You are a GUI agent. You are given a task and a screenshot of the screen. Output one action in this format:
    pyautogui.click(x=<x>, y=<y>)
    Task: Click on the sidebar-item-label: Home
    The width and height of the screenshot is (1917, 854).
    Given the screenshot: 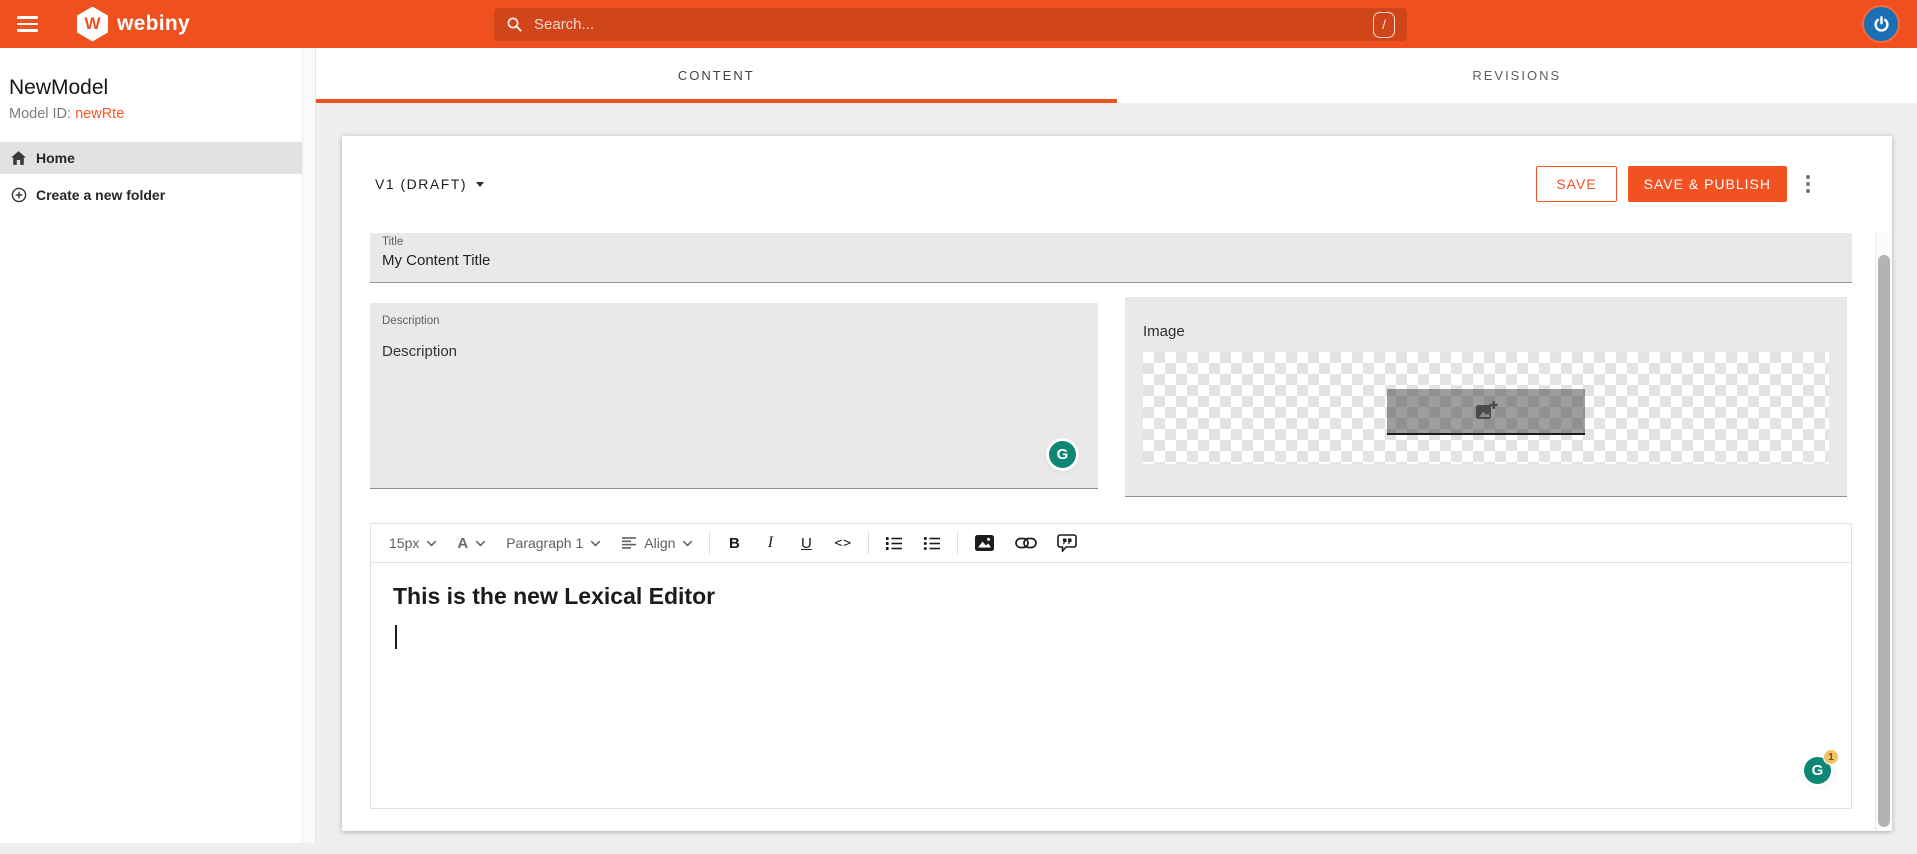 What is the action you would take?
    pyautogui.click(x=55, y=158)
    